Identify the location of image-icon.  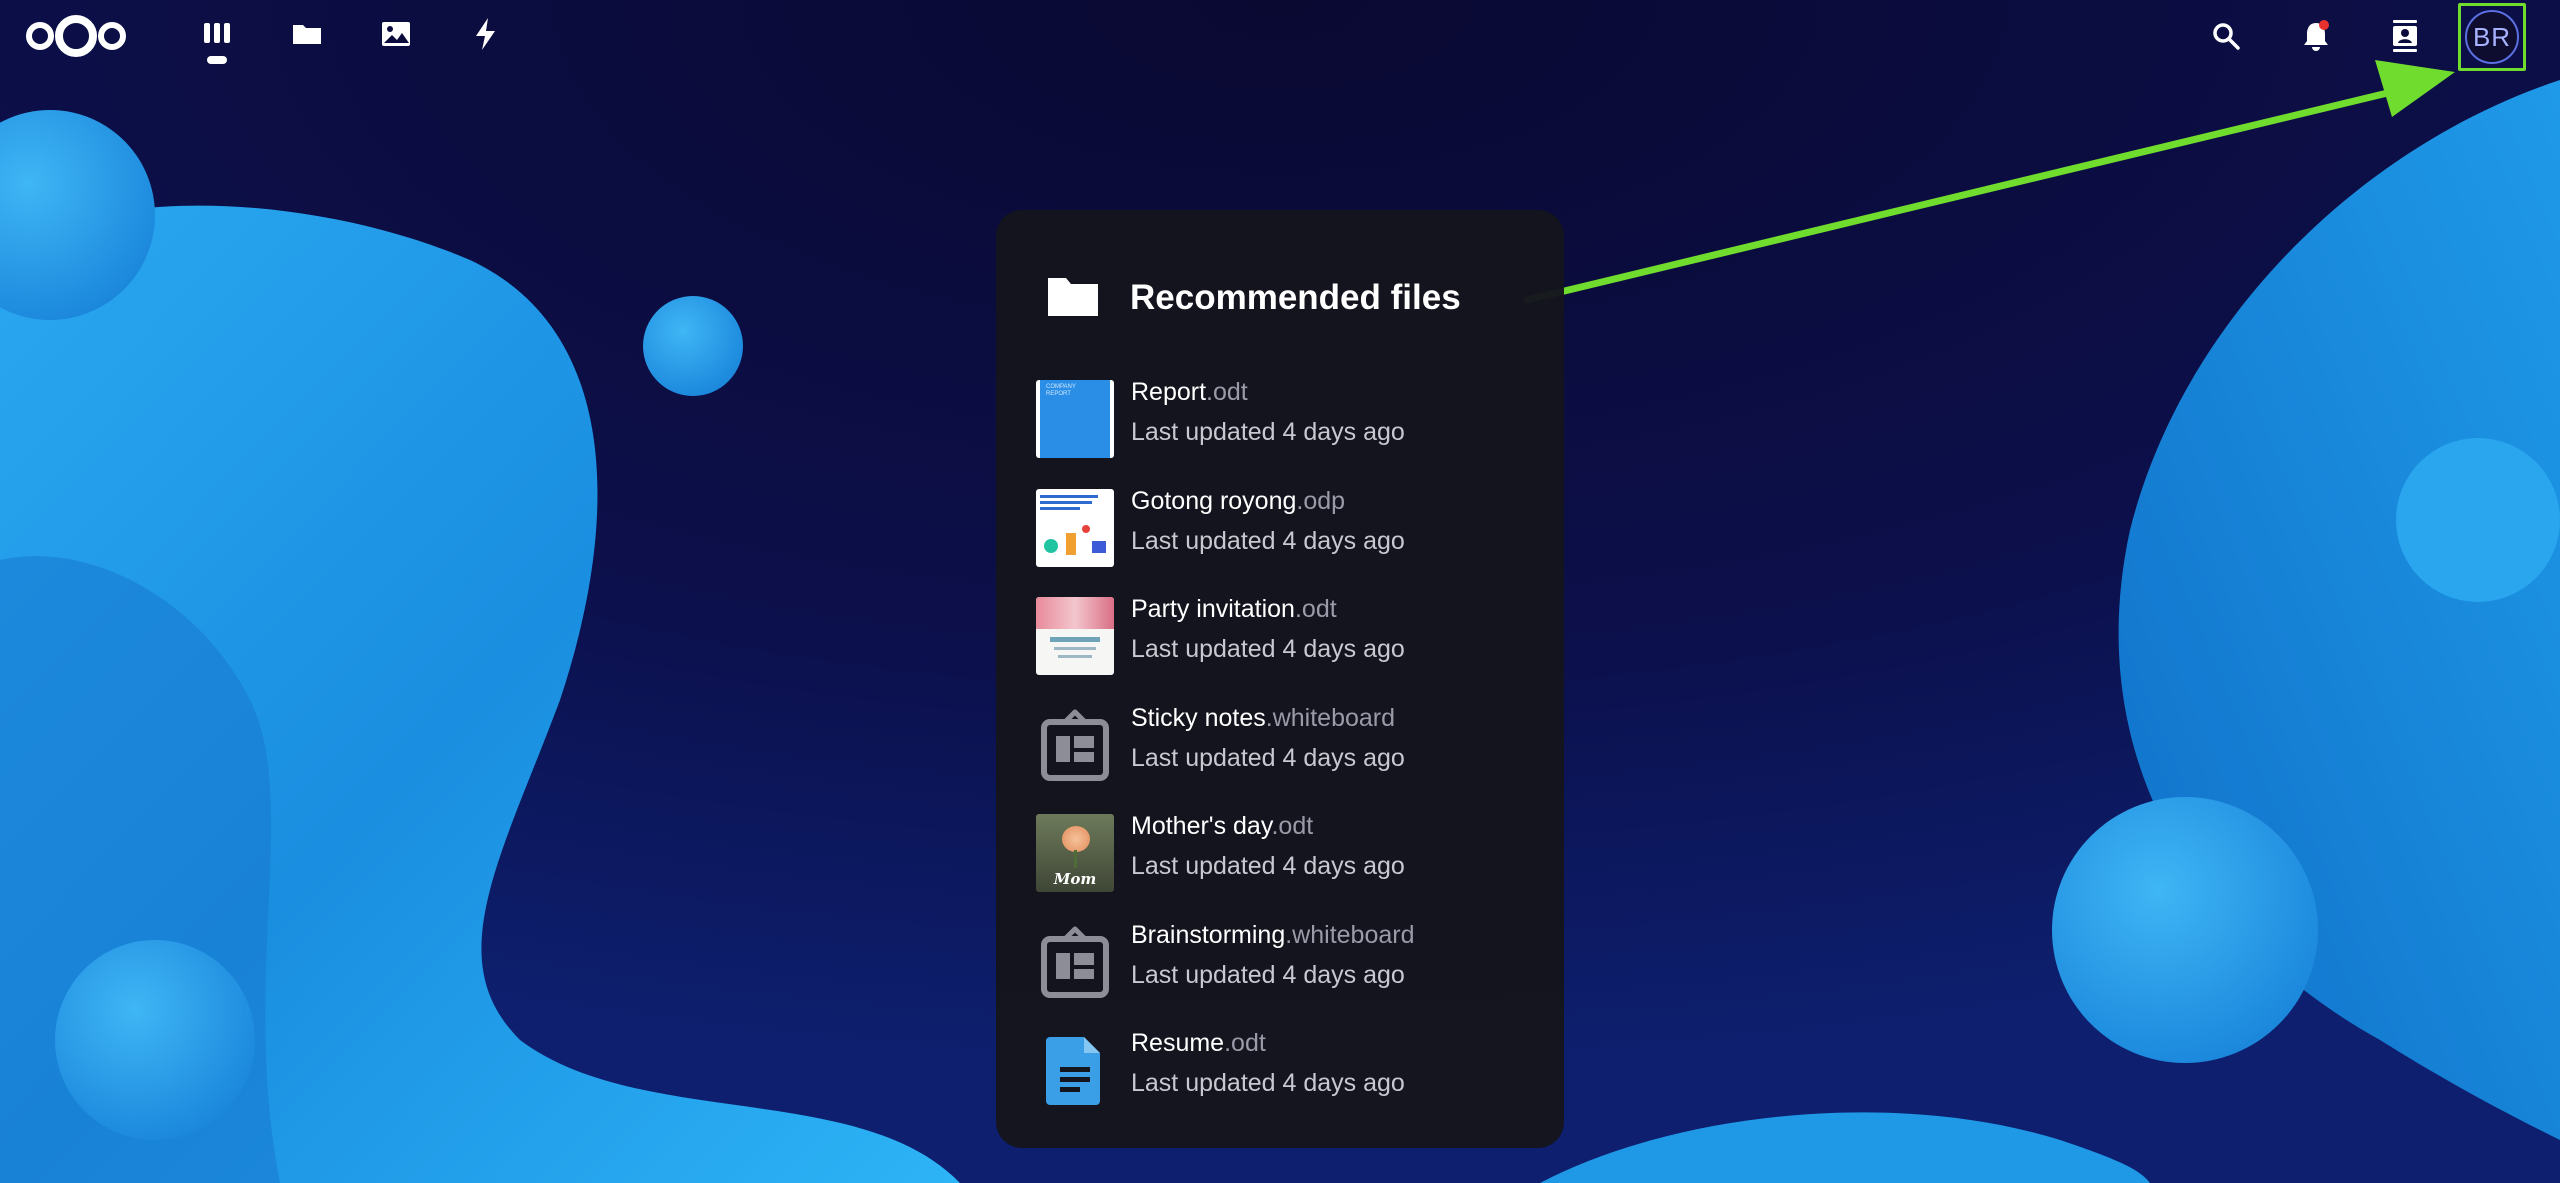
(396, 34).